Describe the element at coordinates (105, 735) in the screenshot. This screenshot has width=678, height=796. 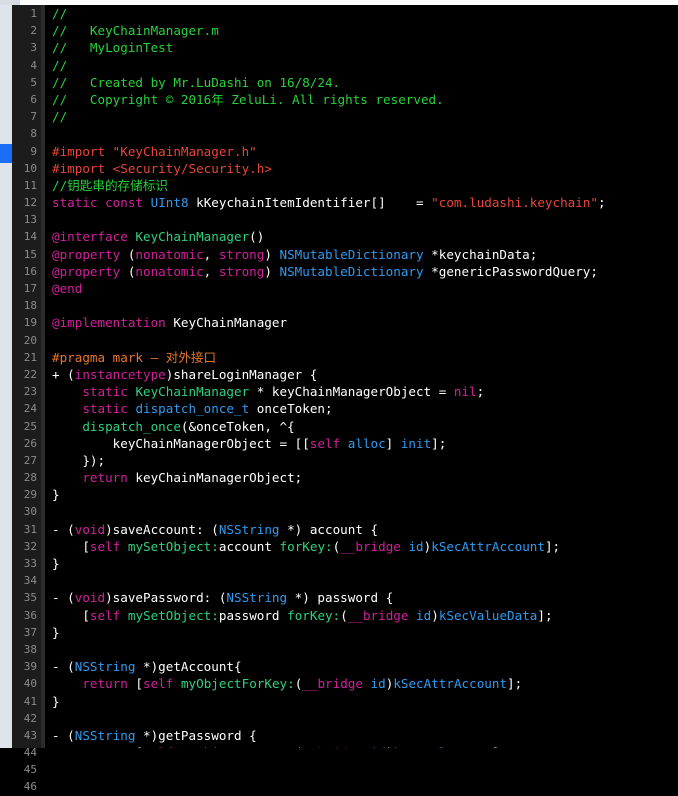
I see `code-token: NSString` at that location.